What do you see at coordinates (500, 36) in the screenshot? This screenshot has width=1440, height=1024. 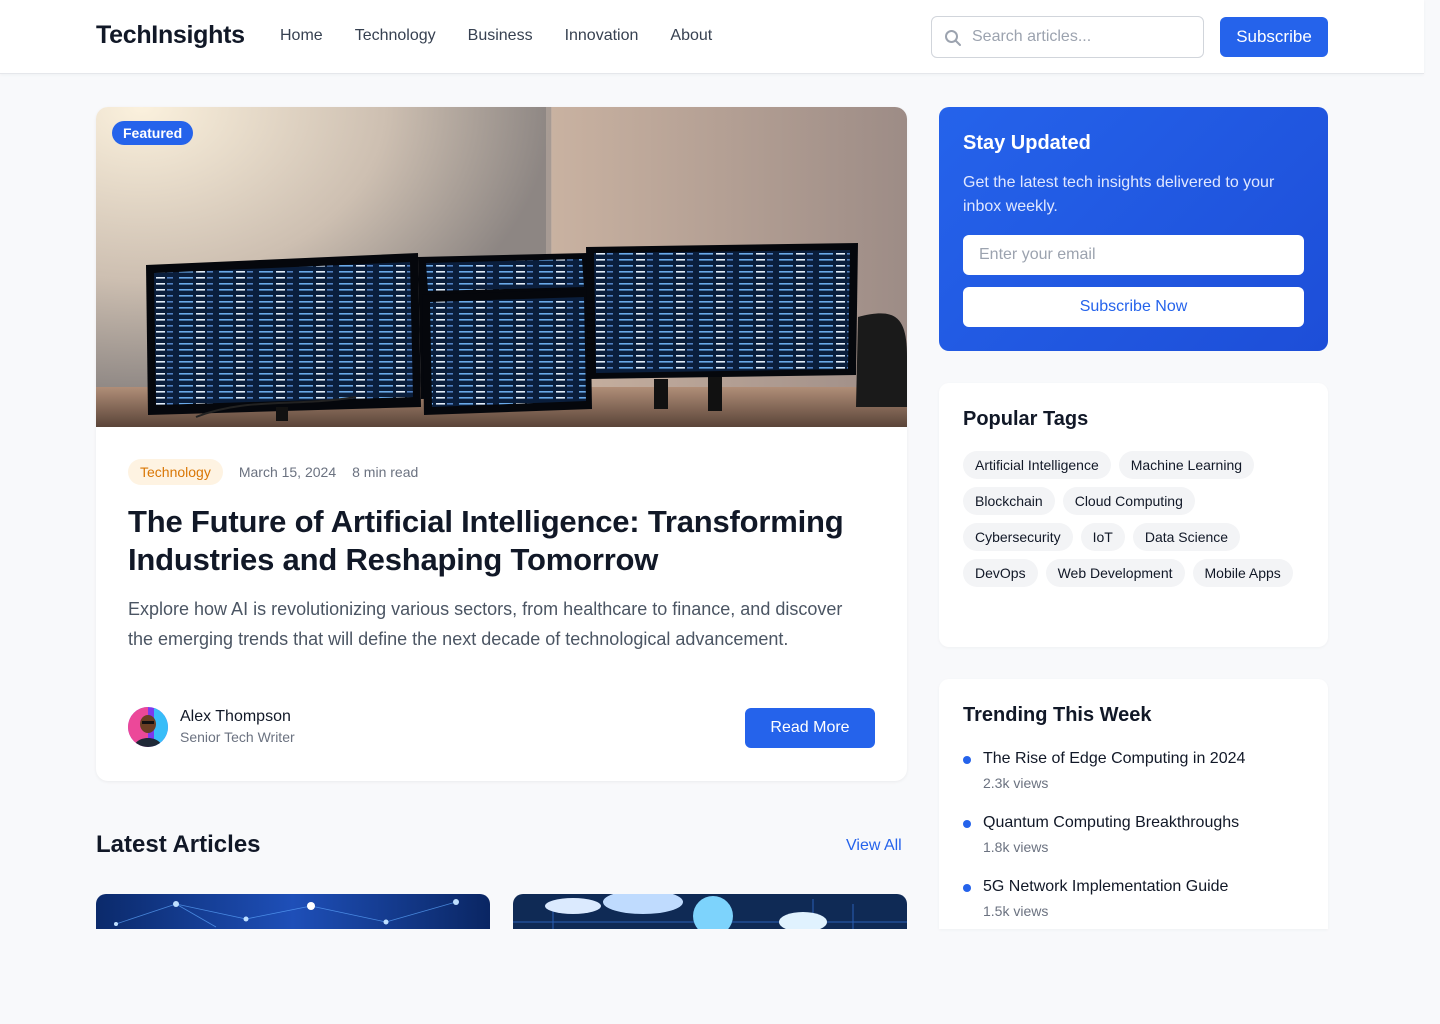 I see `nav-business: Business` at bounding box center [500, 36].